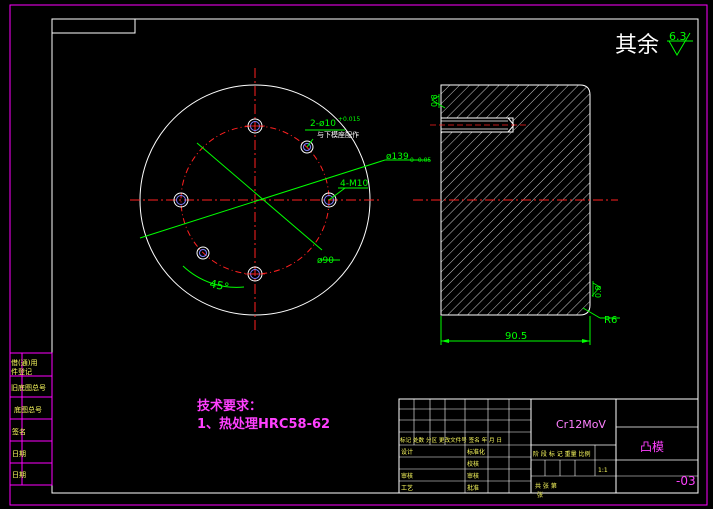  Describe the element at coordinates (420, 160) in the screenshot. I see `outer-dia-tol: 0 -0.05` at that location.